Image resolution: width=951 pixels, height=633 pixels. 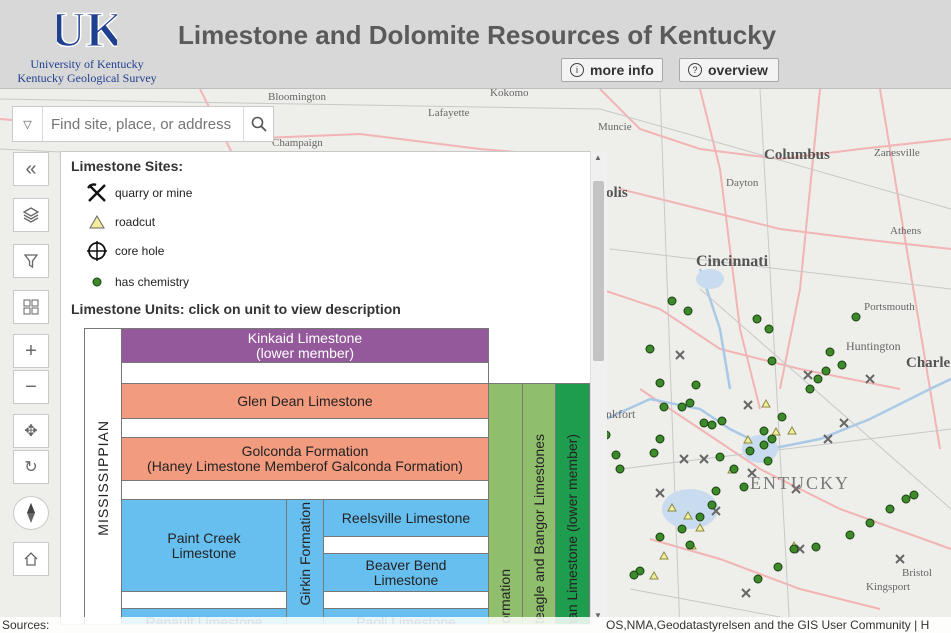 I want to click on sites-title: Limestone Sites:, so click(x=127, y=166).